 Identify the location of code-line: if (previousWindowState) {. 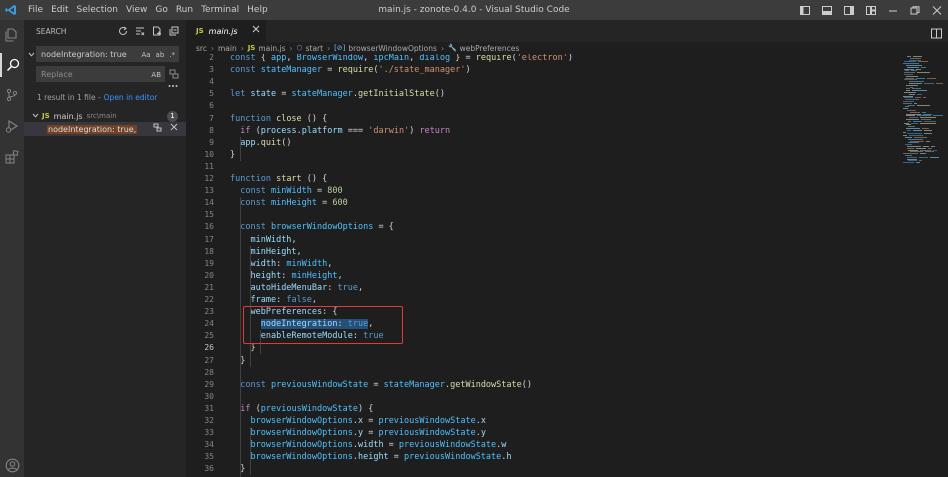
(301, 409).